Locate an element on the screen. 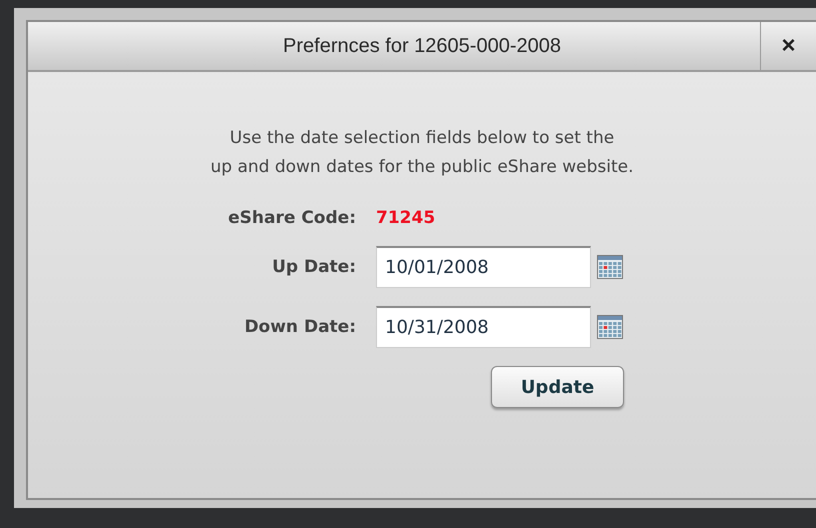 This screenshot has height=528, width=816. field-label: Down Date: is located at coordinates (300, 327).